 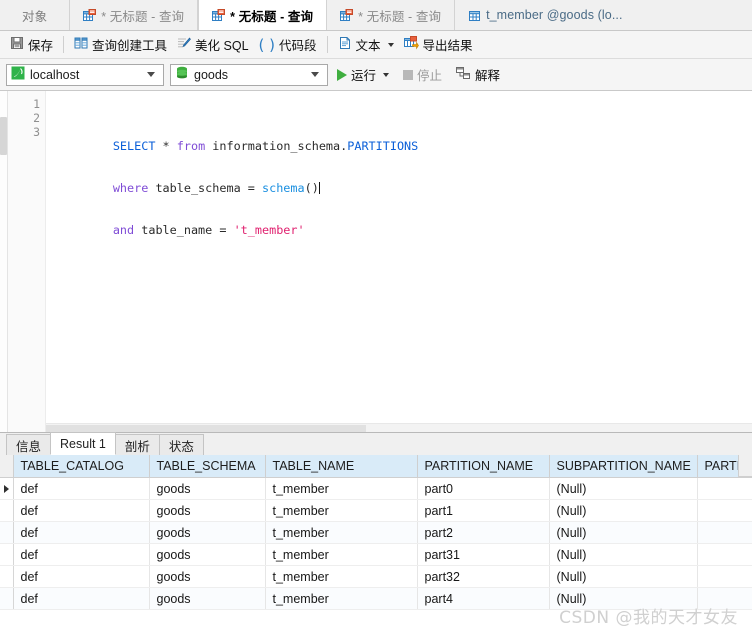 What do you see at coordinates (263, 15) in the screenshot?
I see `tab-query-2: * 无标题 - 查询` at bounding box center [263, 15].